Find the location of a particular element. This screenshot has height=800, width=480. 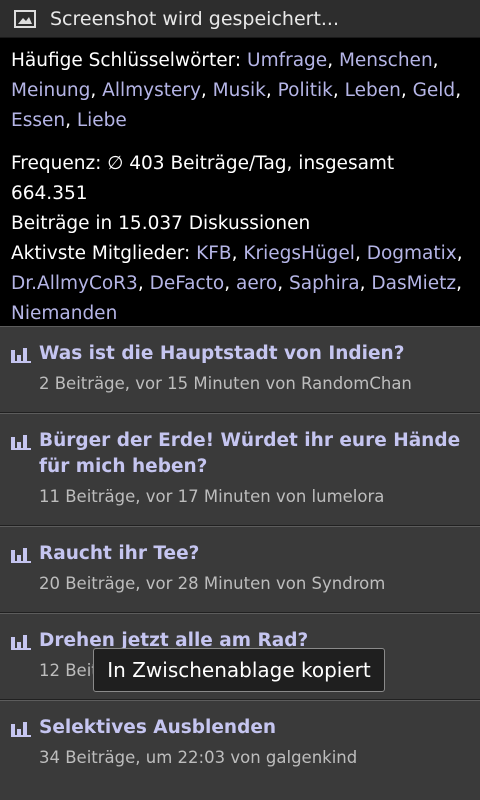

keyword-link: Liebe is located at coordinates (102, 120).